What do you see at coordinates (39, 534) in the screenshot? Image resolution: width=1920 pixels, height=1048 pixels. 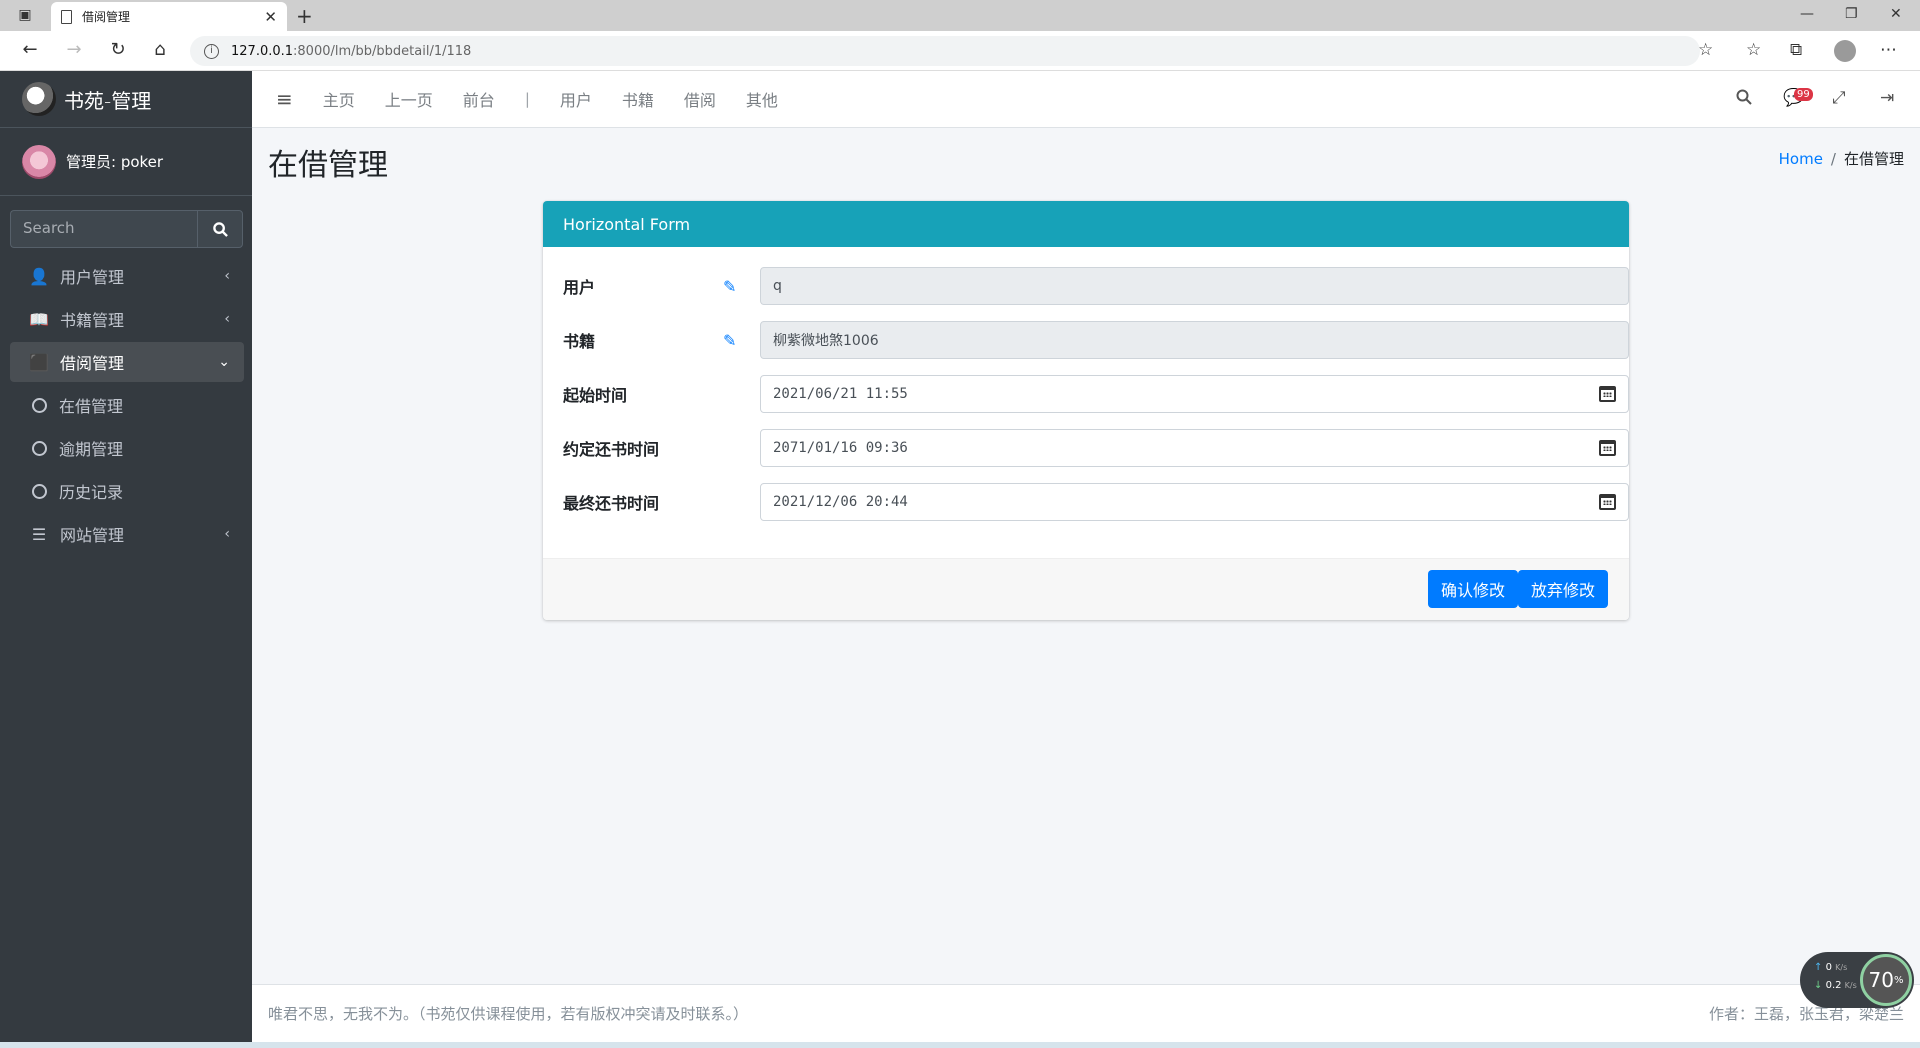 I see `bars-icon: ☰` at bounding box center [39, 534].